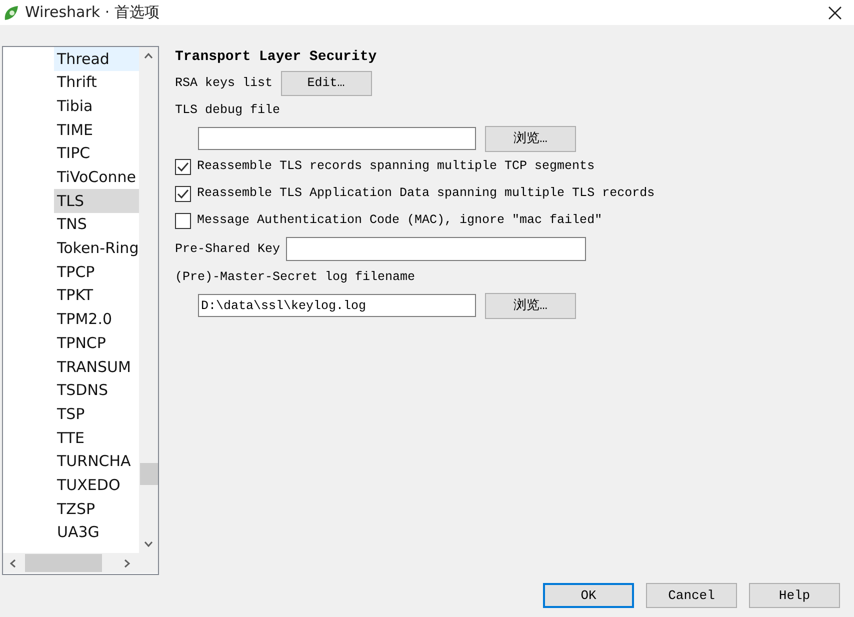 The width and height of the screenshot is (854, 617). I want to click on tree-item: TIPC, so click(96, 154).